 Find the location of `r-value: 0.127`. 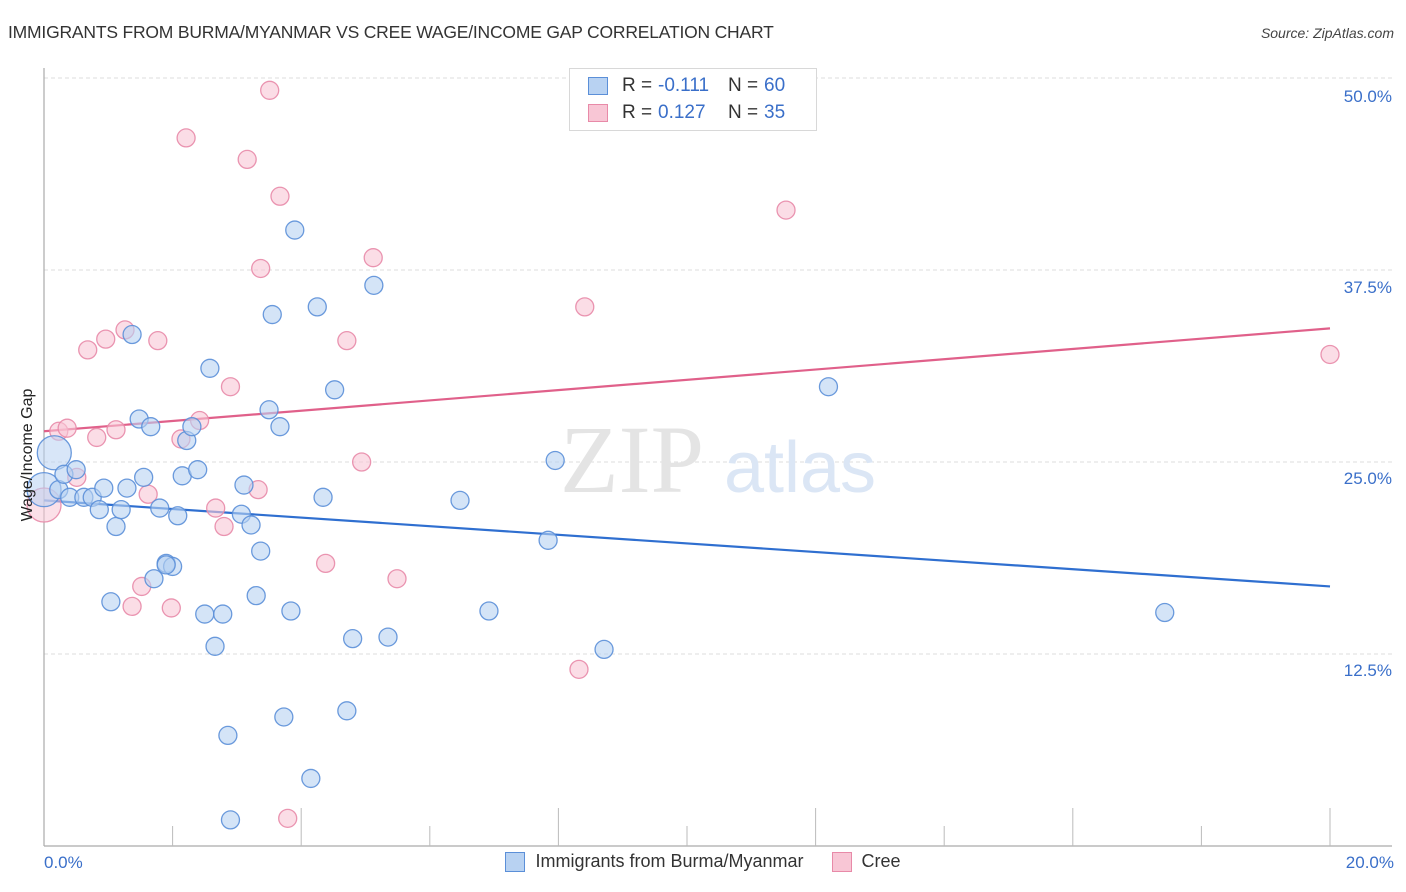

r-value: 0.127 is located at coordinates (682, 112).